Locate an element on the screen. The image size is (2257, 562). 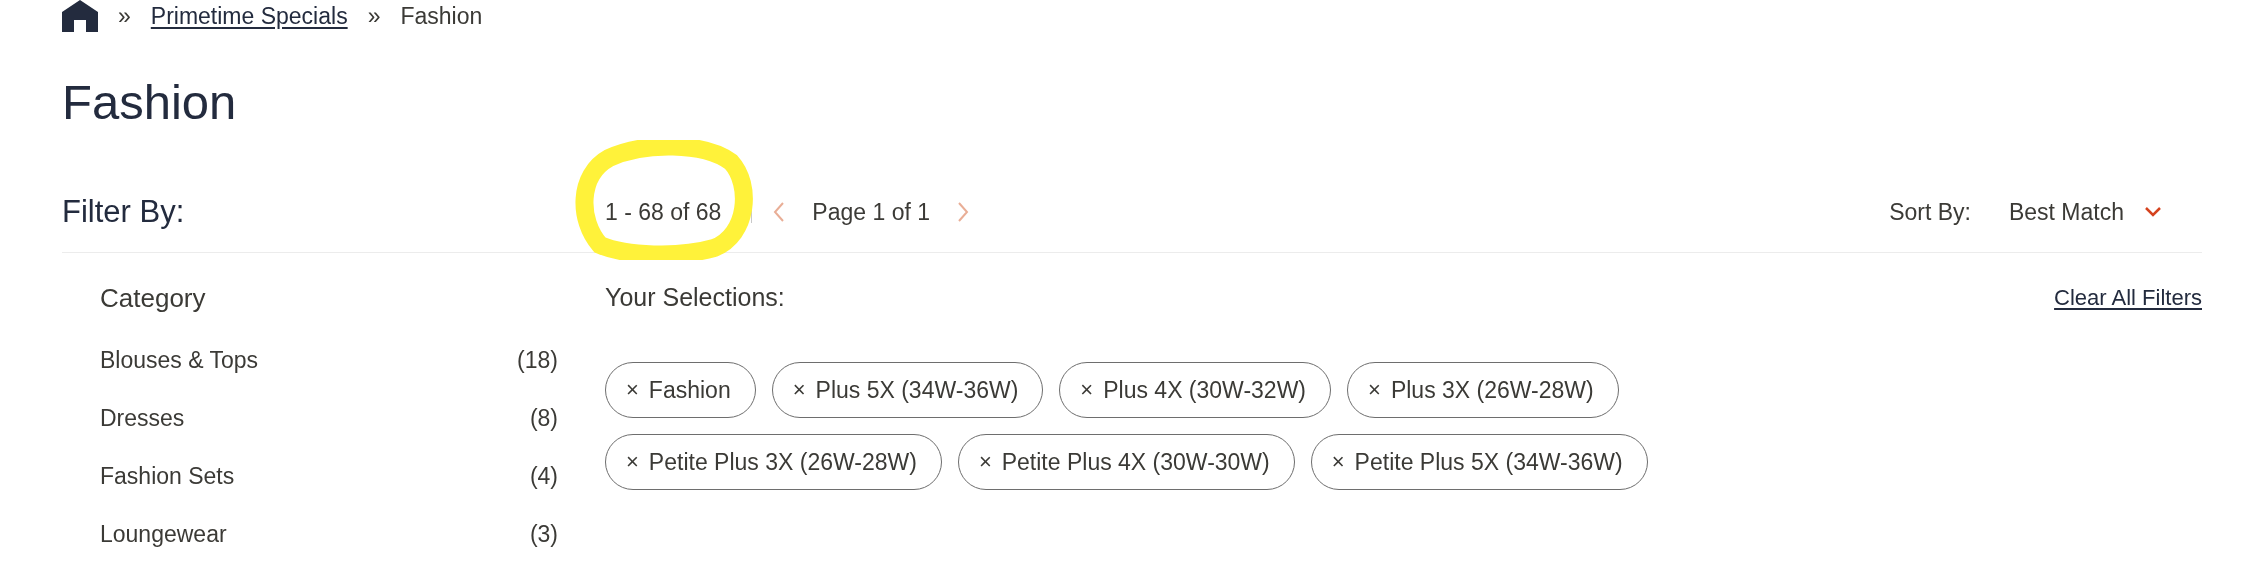
filter-chip: × Plus 3X (26W-28W) is located at coordinates (1483, 390).